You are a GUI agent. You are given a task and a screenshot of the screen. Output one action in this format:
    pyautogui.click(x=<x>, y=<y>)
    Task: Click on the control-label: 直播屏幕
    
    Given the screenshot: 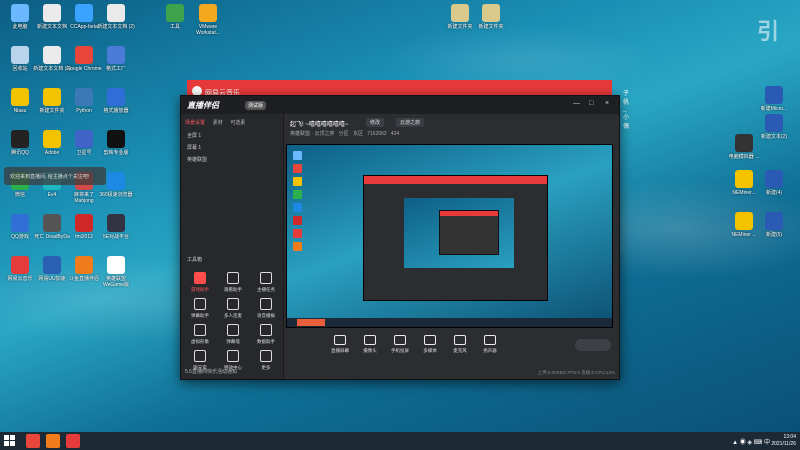 What is the action you would take?
    pyautogui.click(x=340, y=350)
    